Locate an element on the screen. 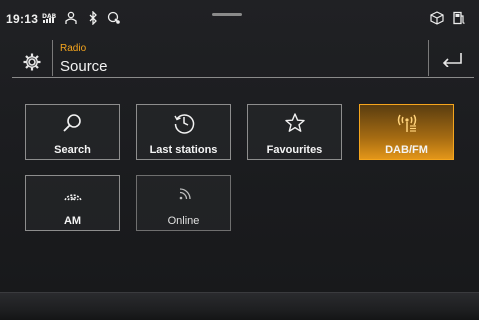  status-bar: 19:13 DAB is located at coordinates (239, 15).